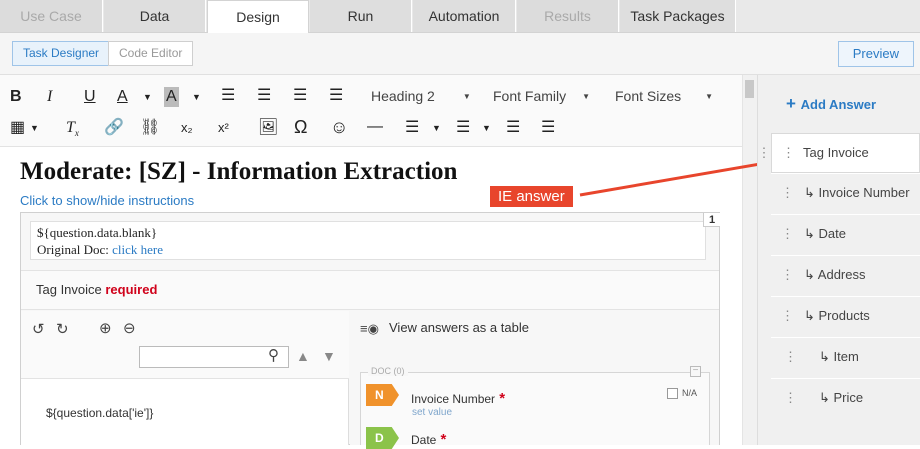  I want to click on answer-label: ↳ Invoice Number, so click(857, 192).